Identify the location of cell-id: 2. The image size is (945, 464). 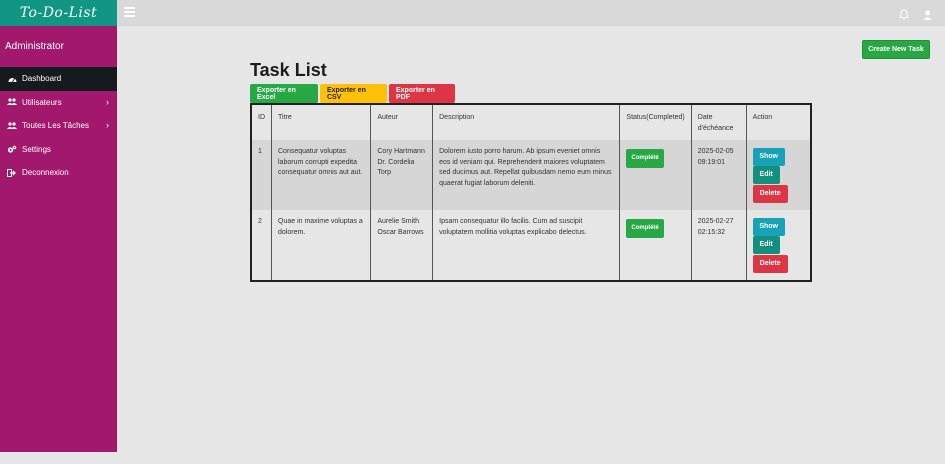
(261, 245).